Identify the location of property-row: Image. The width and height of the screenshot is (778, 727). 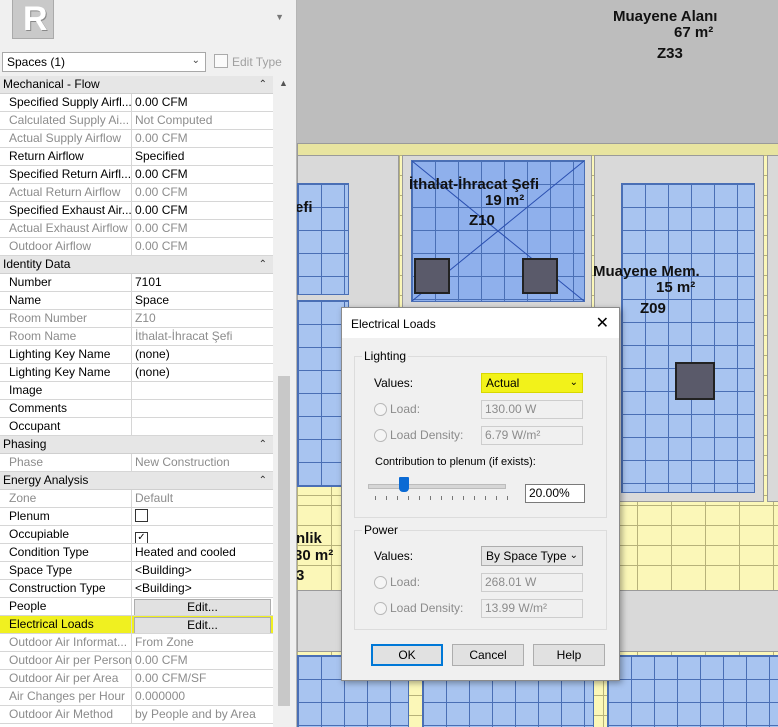
(136, 391).